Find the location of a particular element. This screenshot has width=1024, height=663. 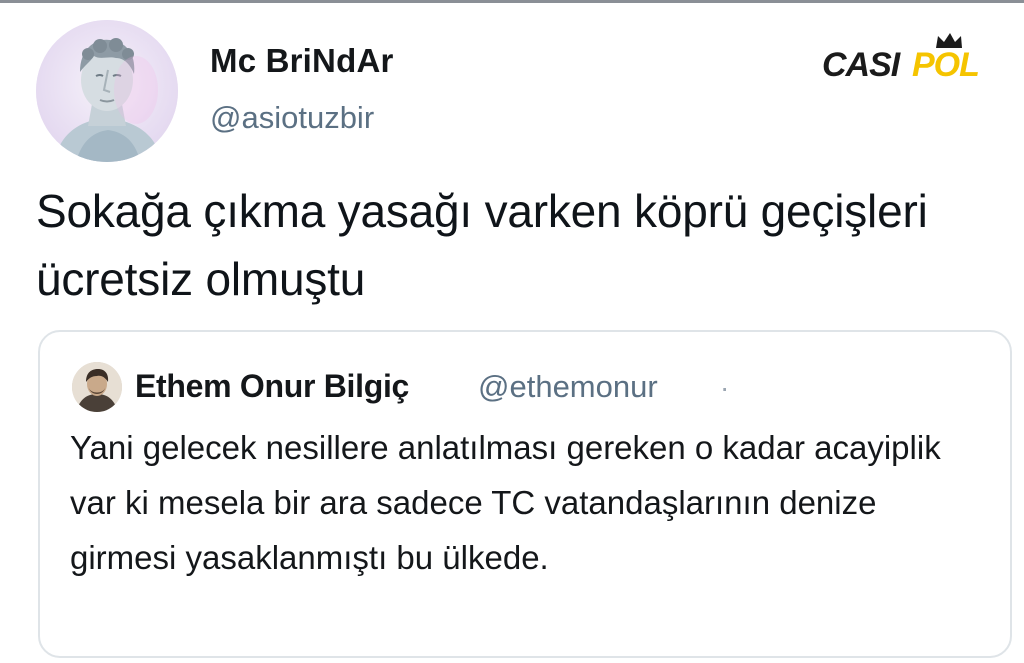

casipol-watermark-logo: CASI POL is located at coordinates (907, 57).